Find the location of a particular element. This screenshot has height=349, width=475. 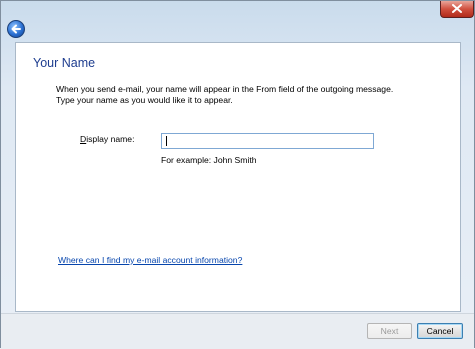

display-name-label: Display name: is located at coordinates (107, 139).